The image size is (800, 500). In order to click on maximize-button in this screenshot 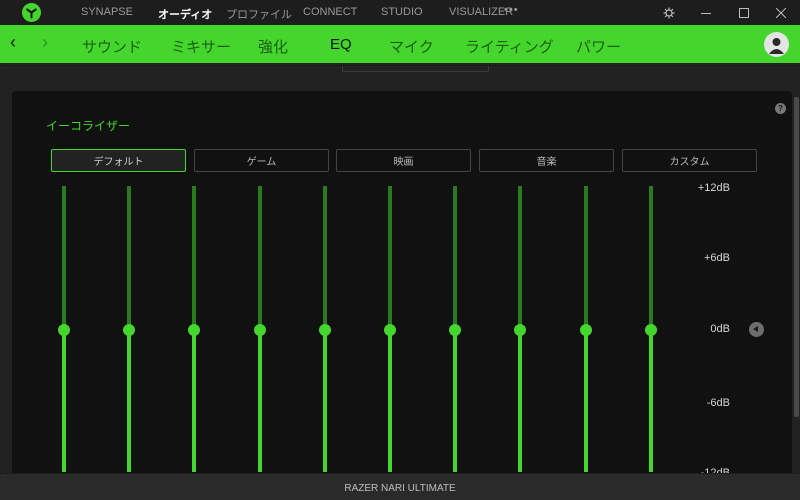, I will do `click(744, 12)`.